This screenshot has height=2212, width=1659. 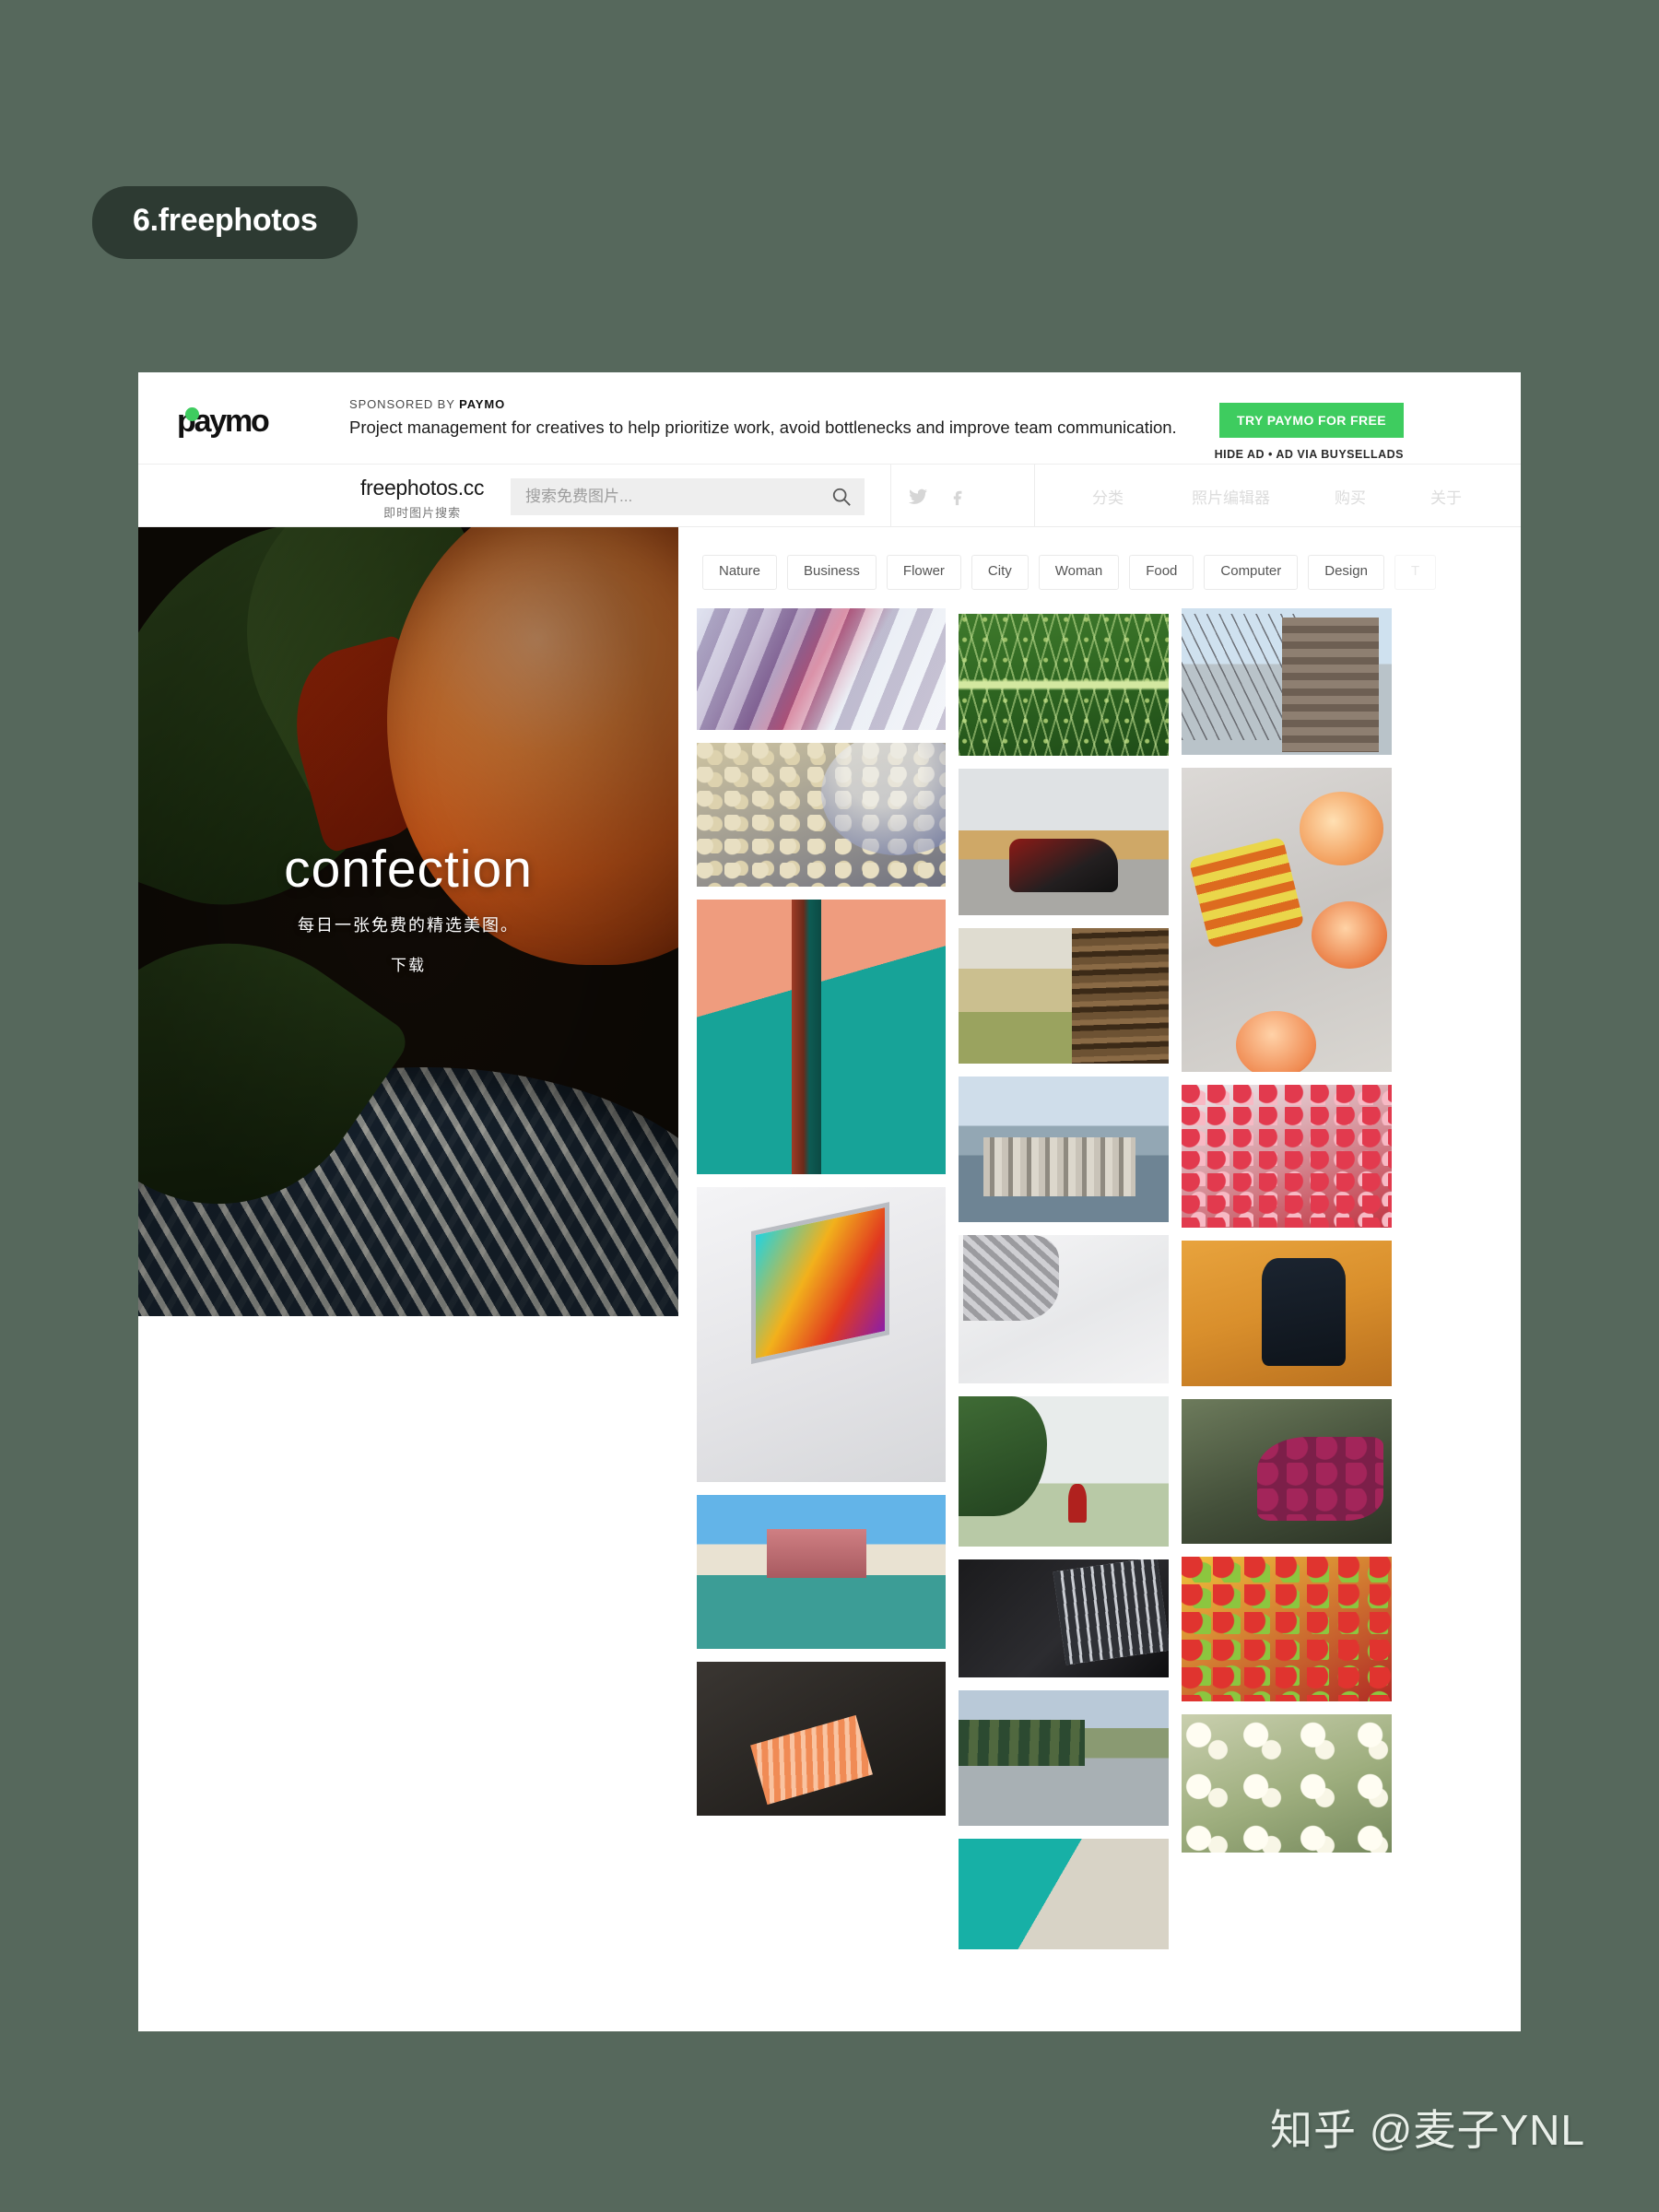 I want to click on try-paymo-for-free-button: TRY PAYMO FOR FREE, so click(x=1311, y=420).